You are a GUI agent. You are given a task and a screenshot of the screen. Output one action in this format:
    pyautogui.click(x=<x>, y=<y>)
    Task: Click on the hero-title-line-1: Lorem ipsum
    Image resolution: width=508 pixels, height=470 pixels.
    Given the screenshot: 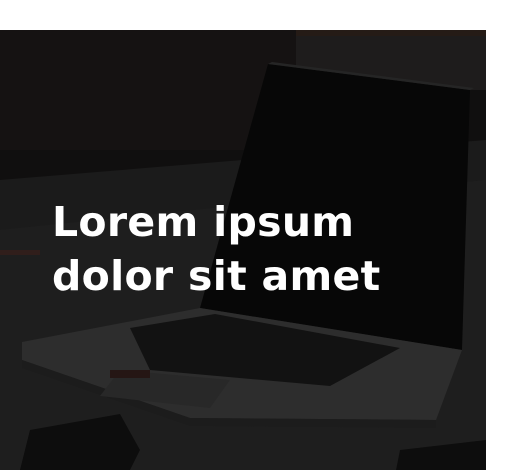 What is the action you would take?
    pyautogui.click(x=203, y=222)
    